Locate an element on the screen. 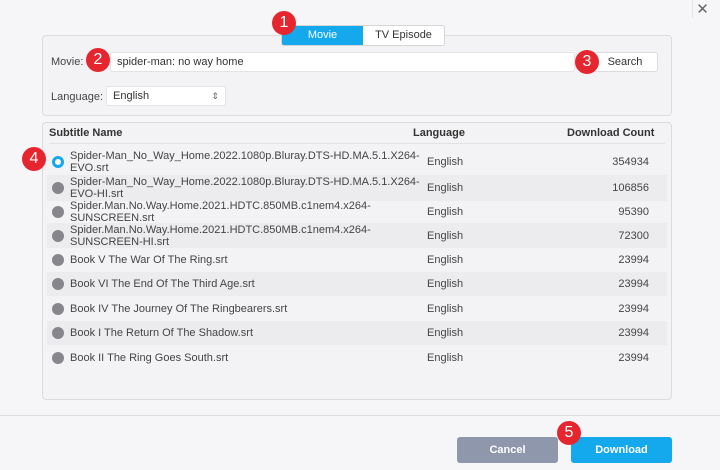 The height and width of the screenshot is (470, 720). download-count: 106856 is located at coordinates (630, 188).